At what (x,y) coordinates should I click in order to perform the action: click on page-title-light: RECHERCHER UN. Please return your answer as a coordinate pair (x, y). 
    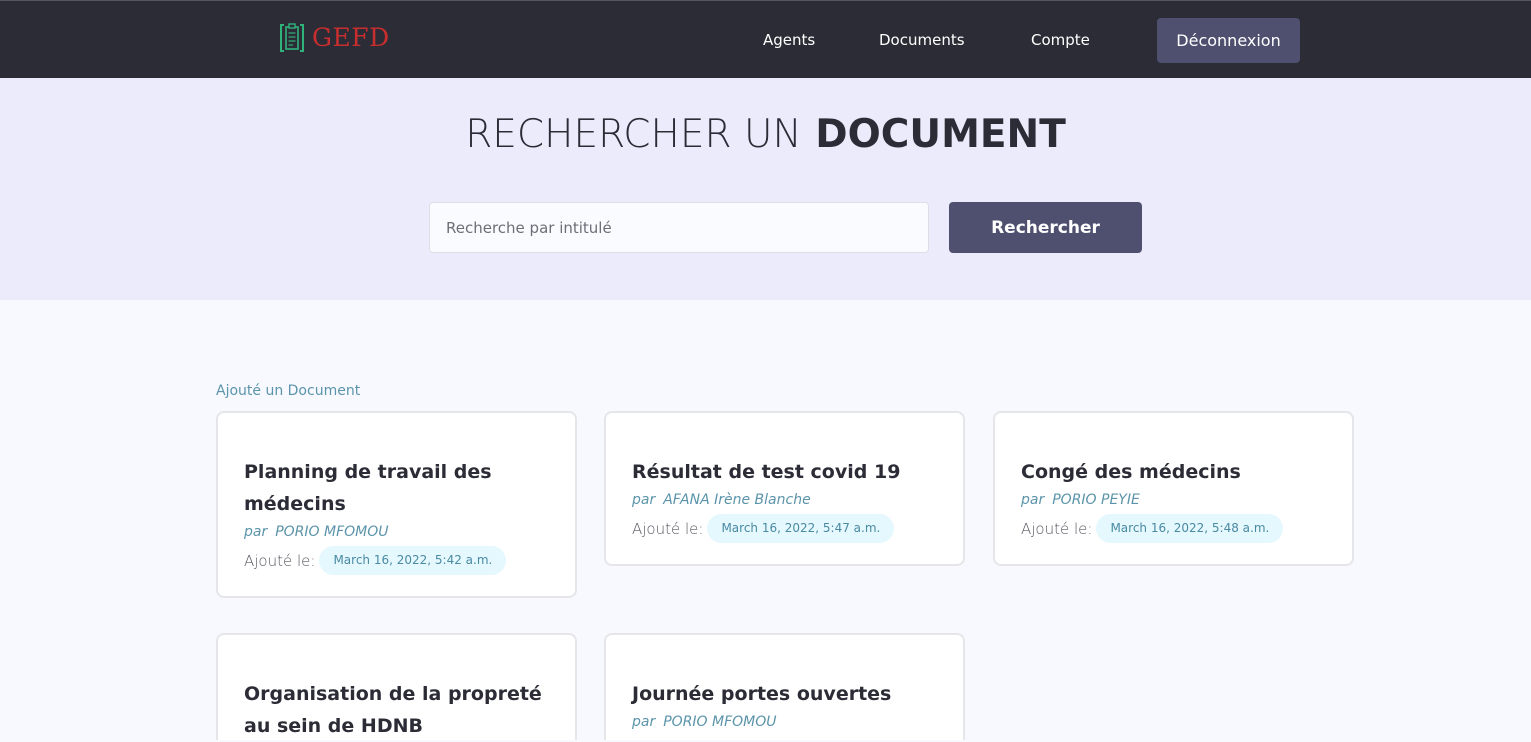
    Looking at the image, I should click on (633, 134).